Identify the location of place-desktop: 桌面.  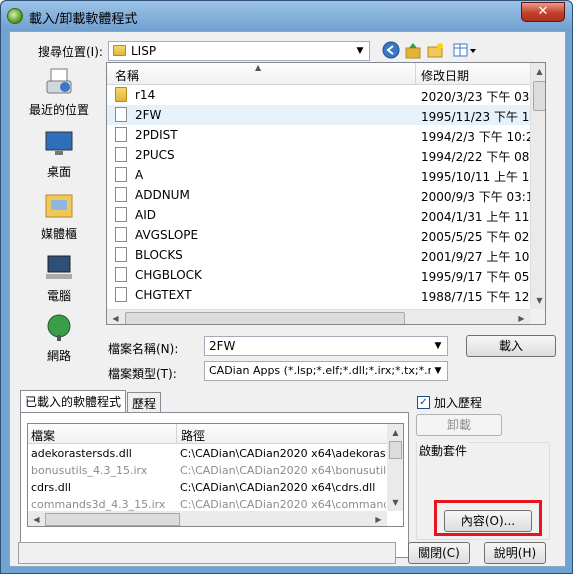
(59, 156).